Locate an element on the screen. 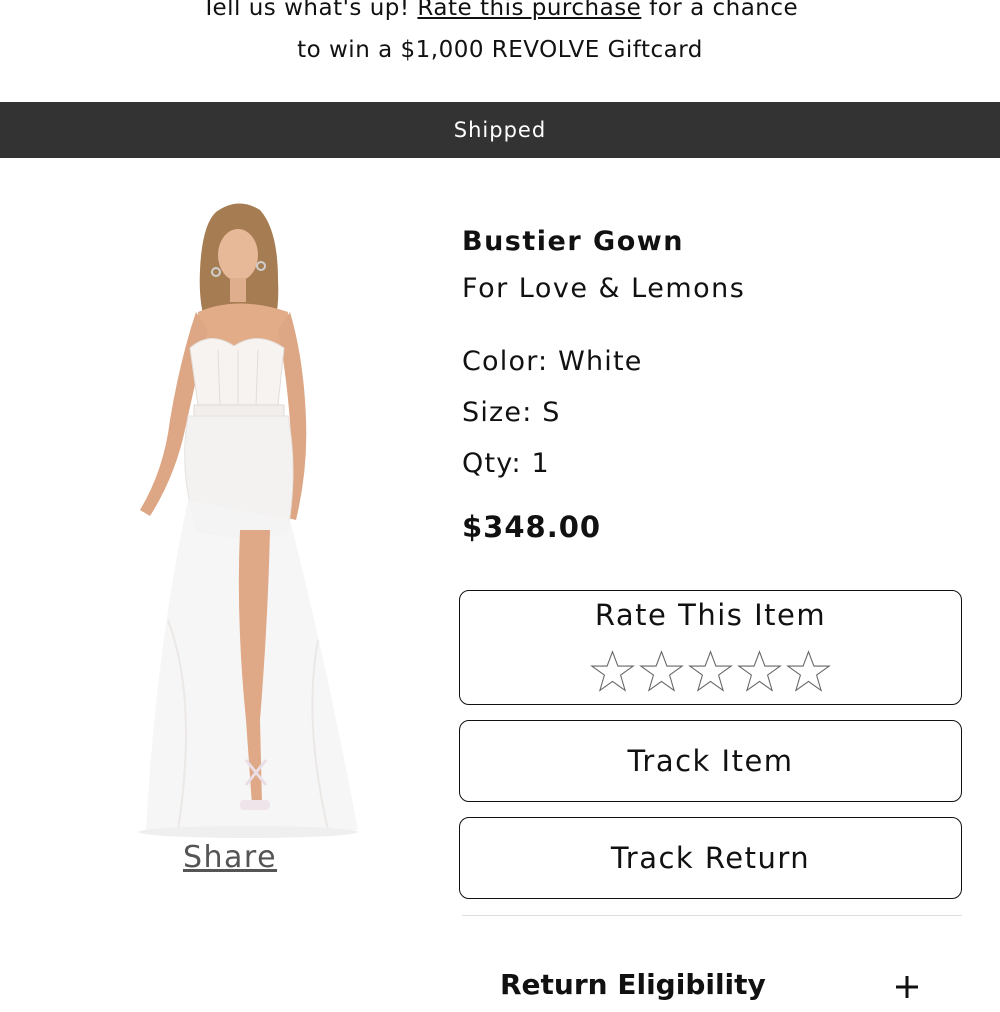  rate-purchase-link: Rate this purchase is located at coordinates (529, 10).